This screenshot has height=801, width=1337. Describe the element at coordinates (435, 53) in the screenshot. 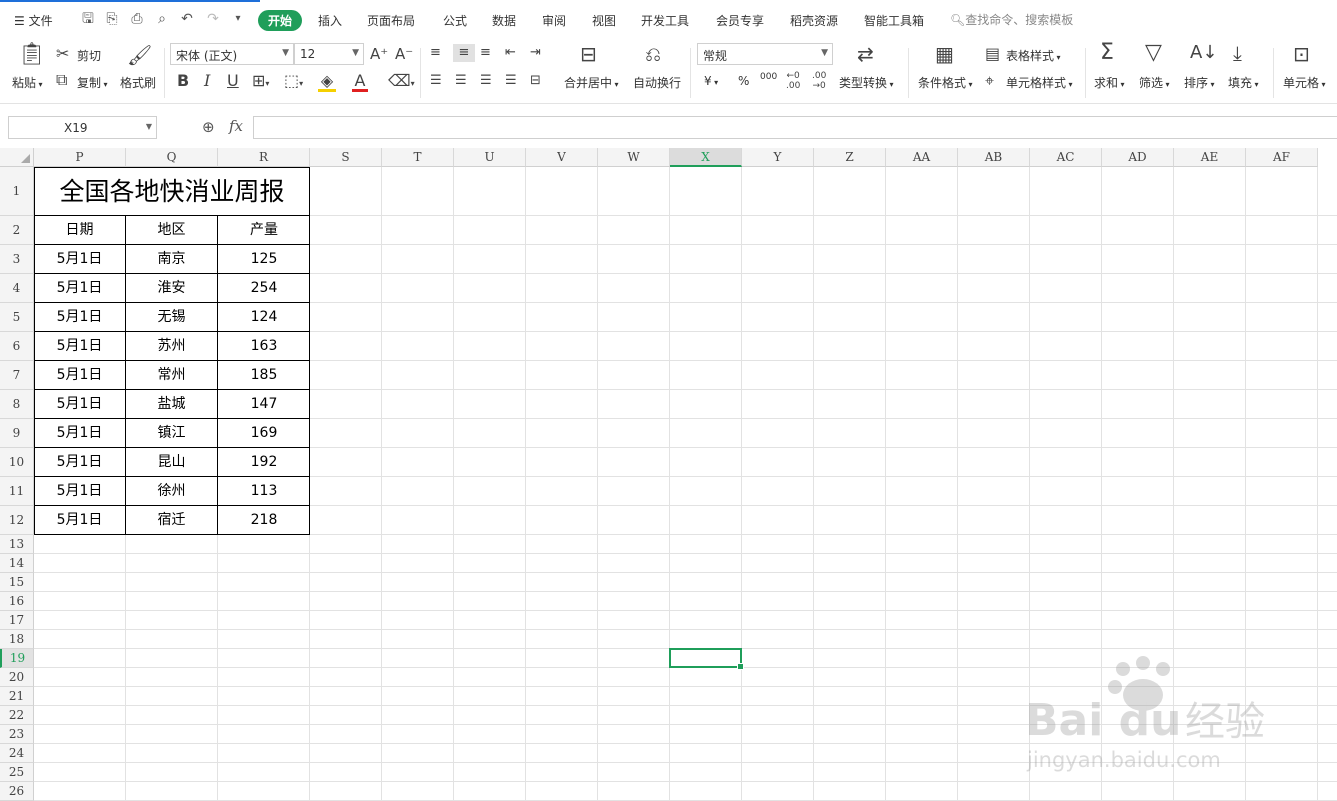

I see `align-top-icon: ≡` at that location.